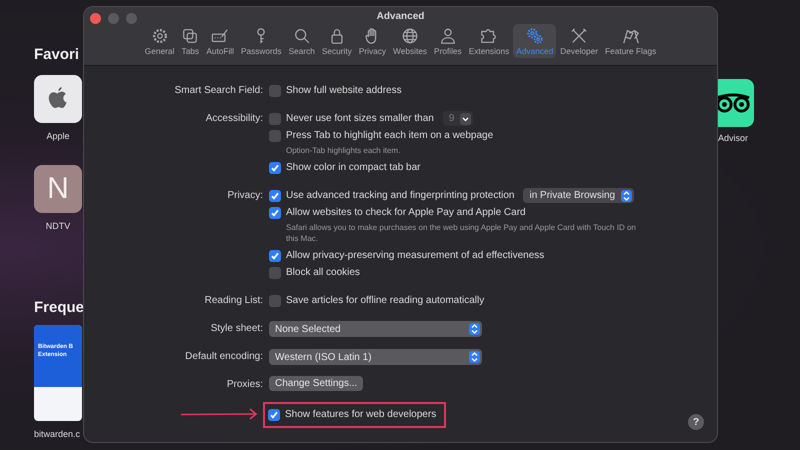 This screenshot has width=800, height=450. Describe the element at coordinates (734, 138) in the screenshot. I see `bookmark-label: Advisor` at that location.